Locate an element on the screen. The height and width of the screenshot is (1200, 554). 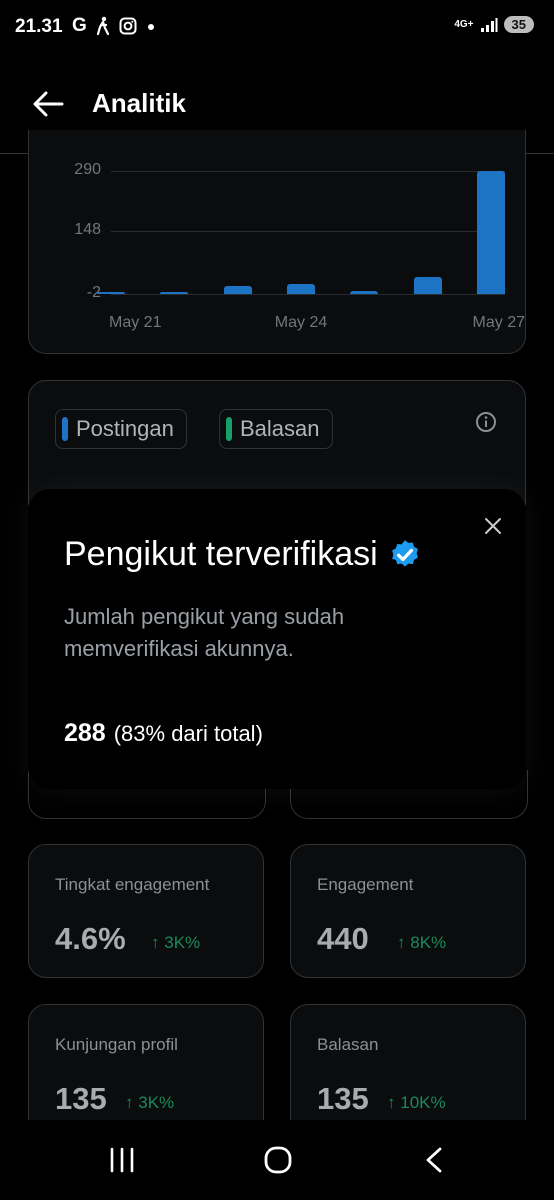
google-icon: G is located at coordinates (79, 25).